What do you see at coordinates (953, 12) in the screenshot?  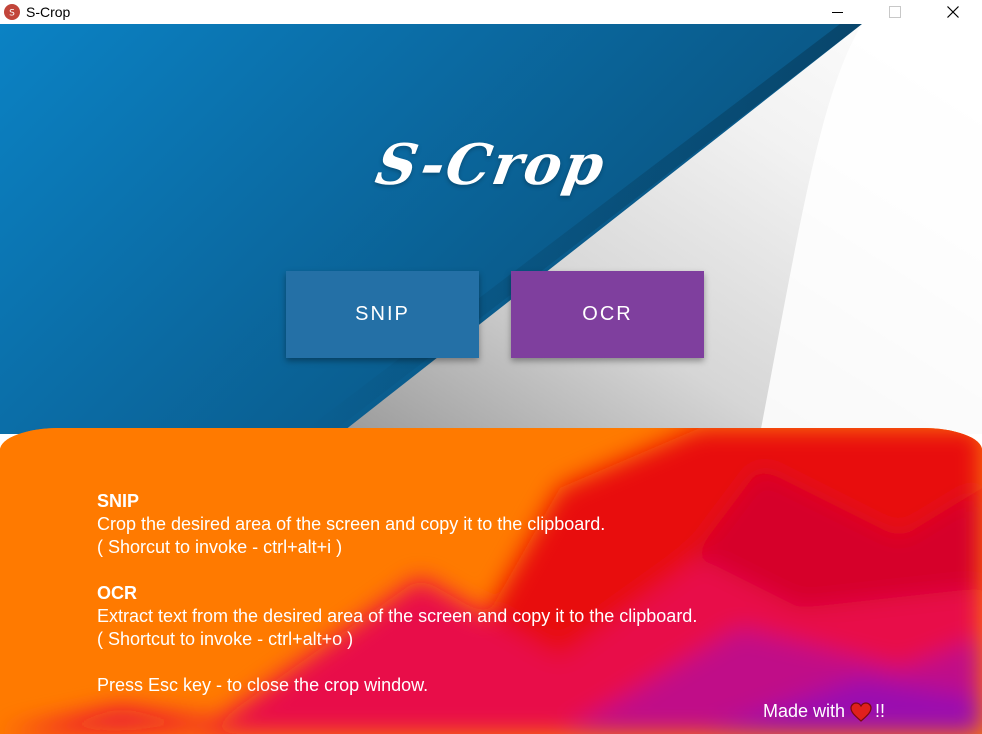 I see `close-icon` at bounding box center [953, 12].